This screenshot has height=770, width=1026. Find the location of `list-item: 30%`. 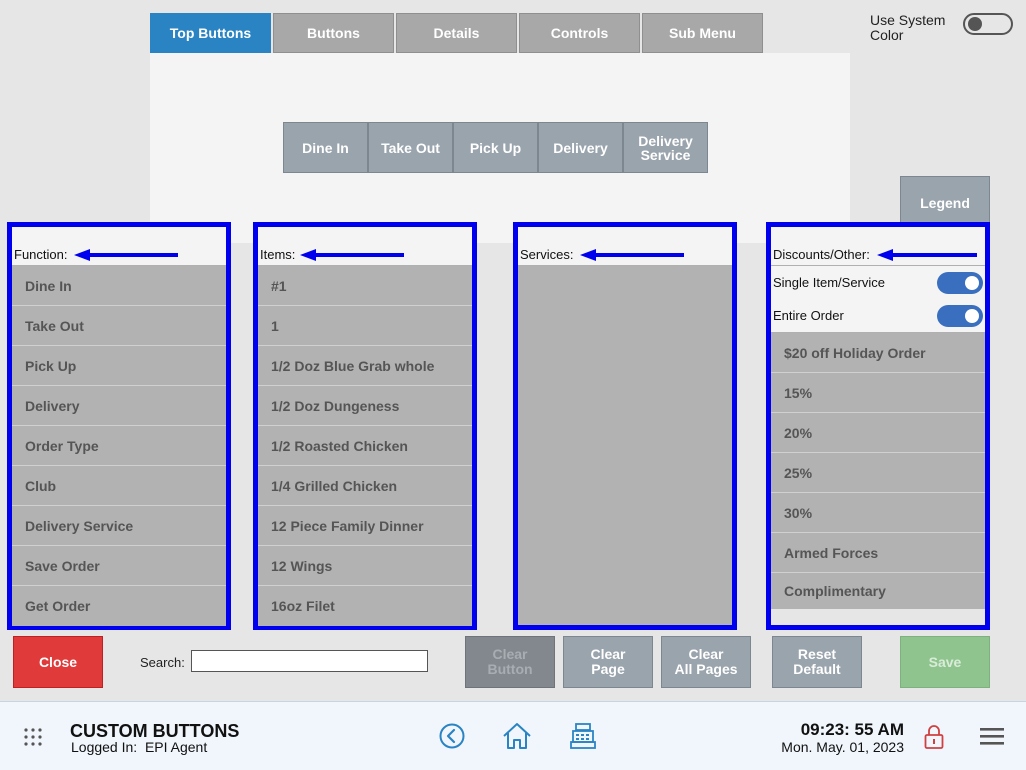

list-item: 30% is located at coordinates (878, 513).